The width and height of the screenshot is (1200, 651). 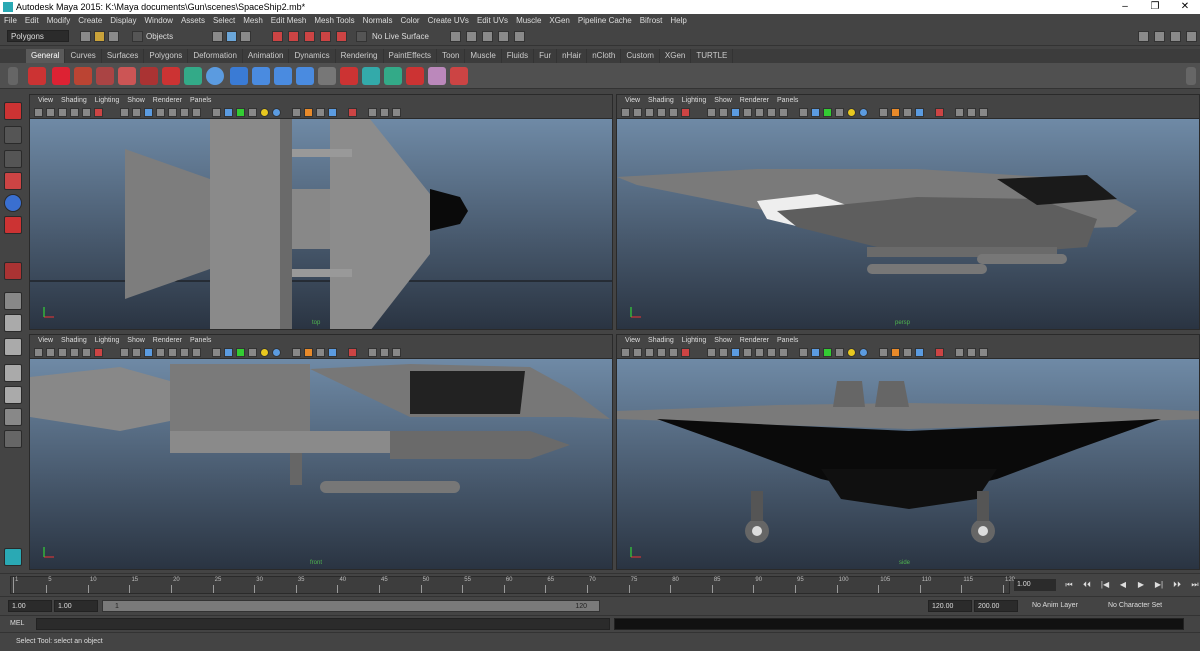 What do you see at coordinates (13, 203) in the screenshot?
I see `rotate-tool-icon` at bounding box center [13, 203].